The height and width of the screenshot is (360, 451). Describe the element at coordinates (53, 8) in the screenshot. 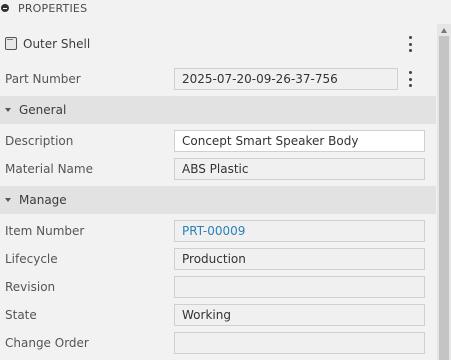

I see `panel-title: PROPERTIES` at that location.